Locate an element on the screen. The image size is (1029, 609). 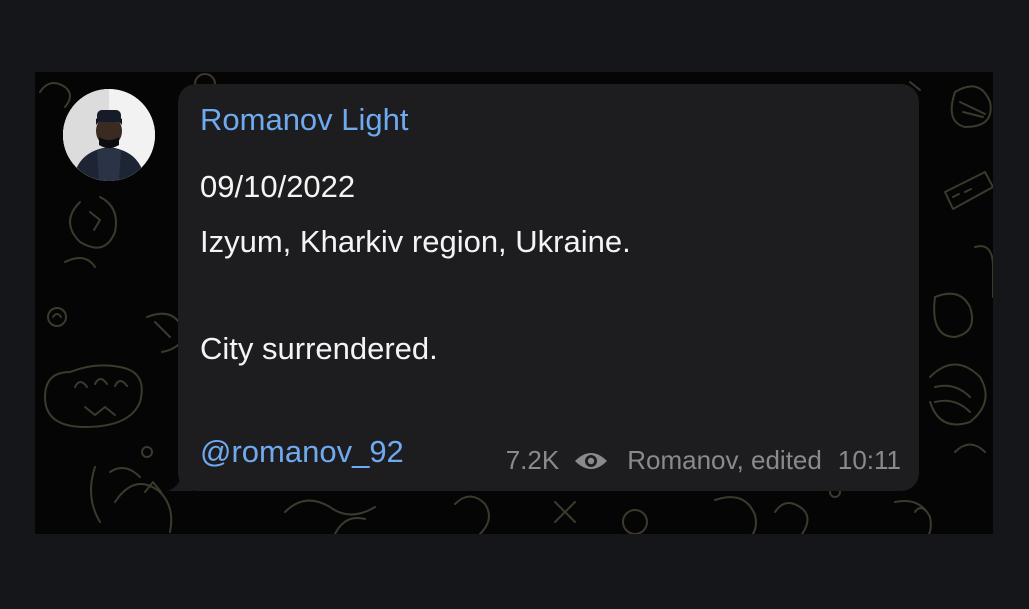
message-status-line: City surrendered. is located at coordinates (319, 348).